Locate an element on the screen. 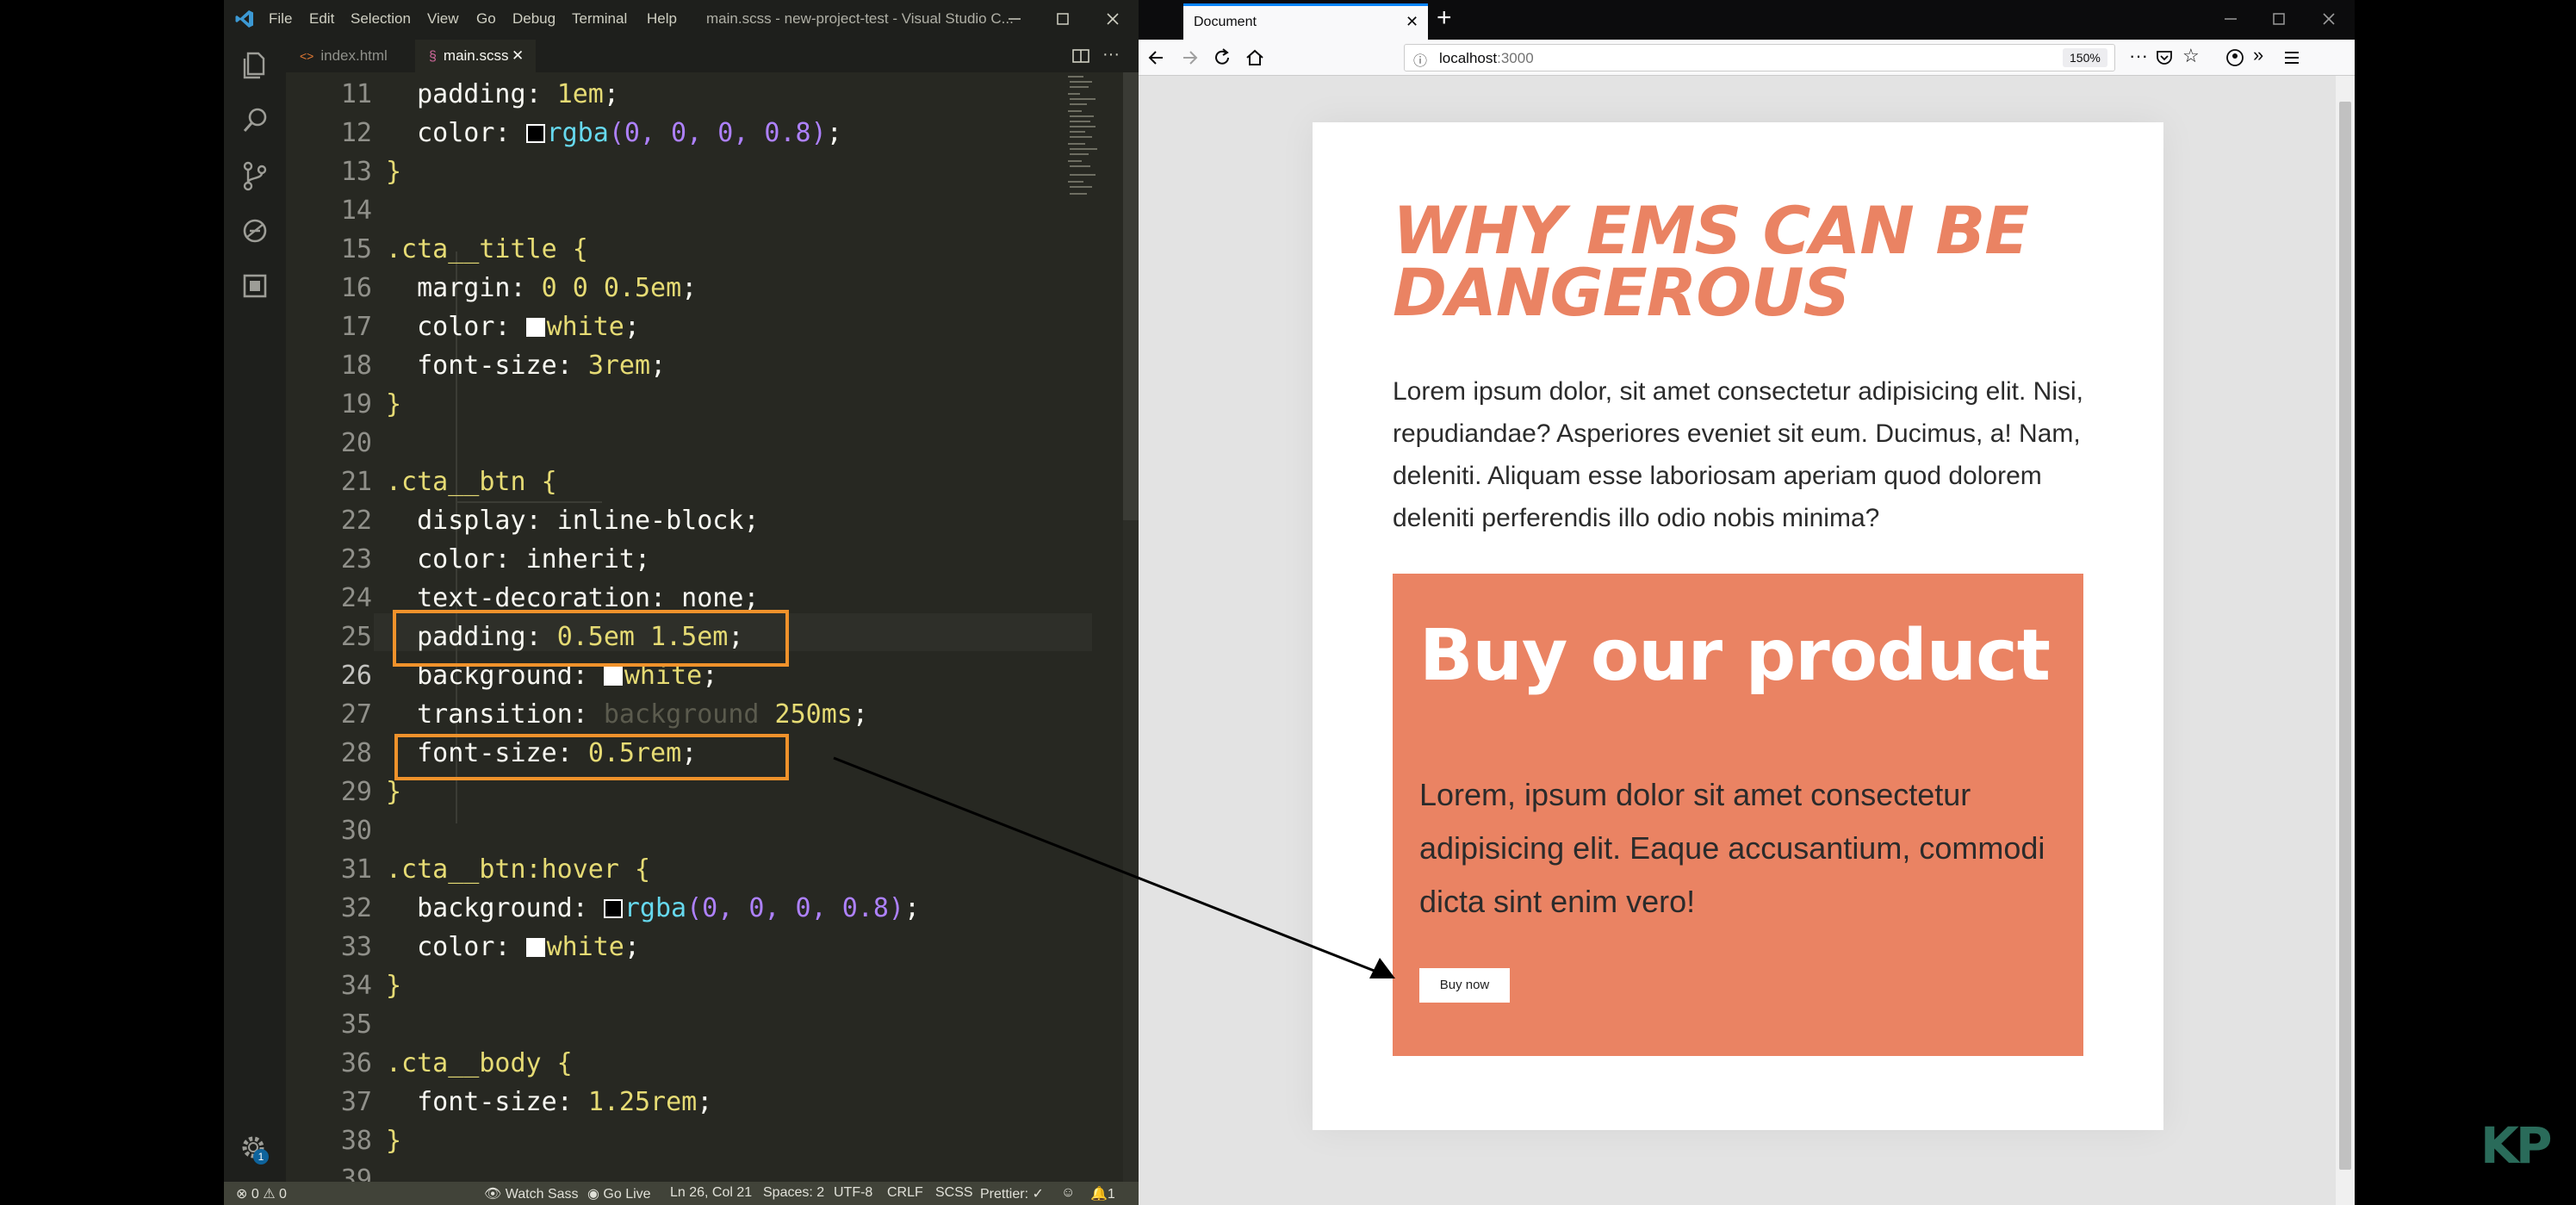 The image size is (2576, 1205). kp-watermark-logo: KP is located at coordinates (2516, 1145).